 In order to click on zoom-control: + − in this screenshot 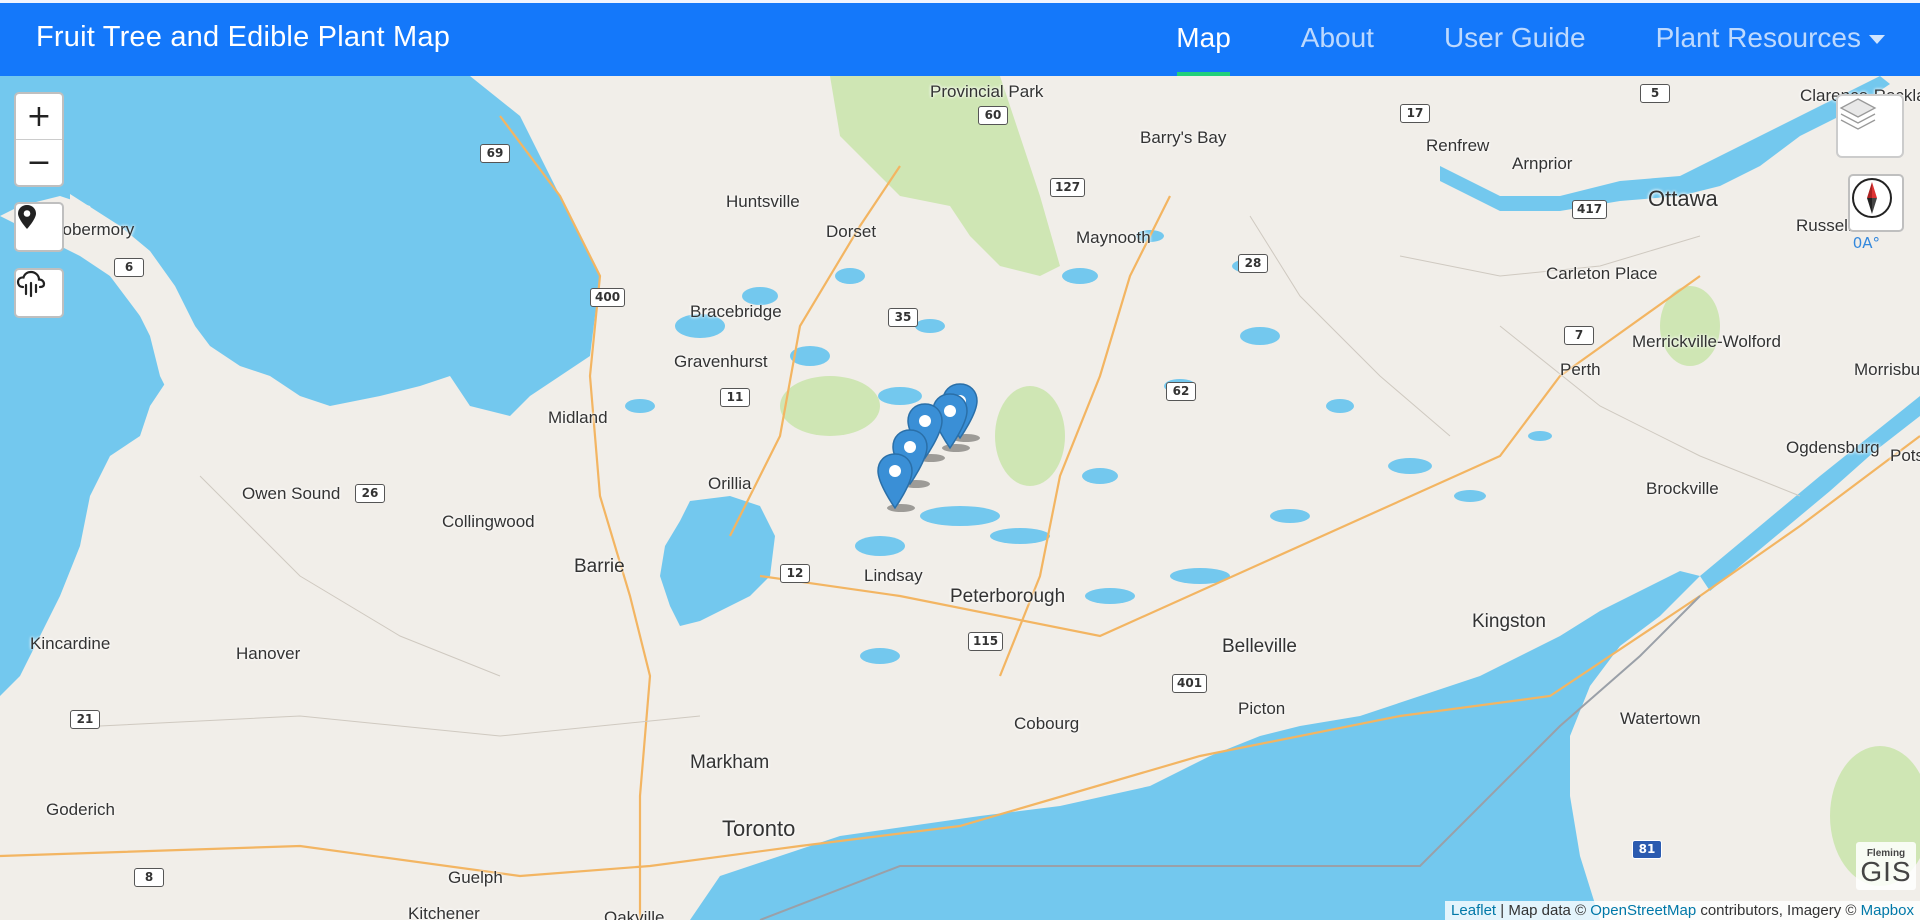, I will do `click(39, 139)`.